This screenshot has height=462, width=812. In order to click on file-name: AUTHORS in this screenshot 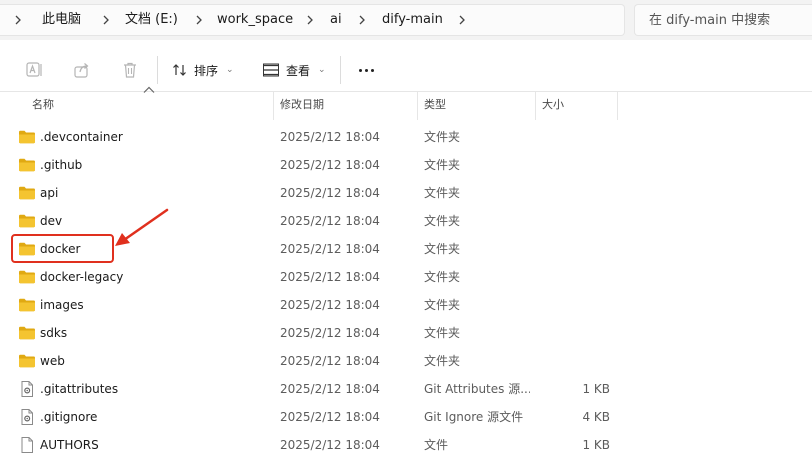, I will do `click(69, 445)`.